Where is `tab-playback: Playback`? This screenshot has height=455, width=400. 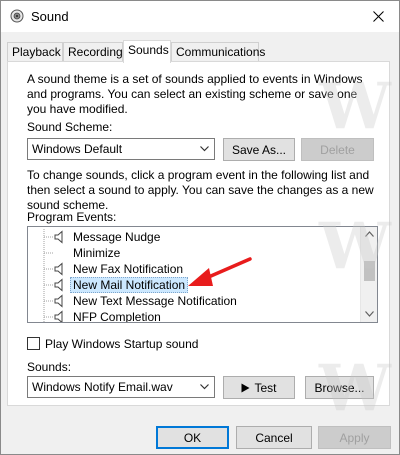
tab-playback: Playback is located at coordinates (35, 52).